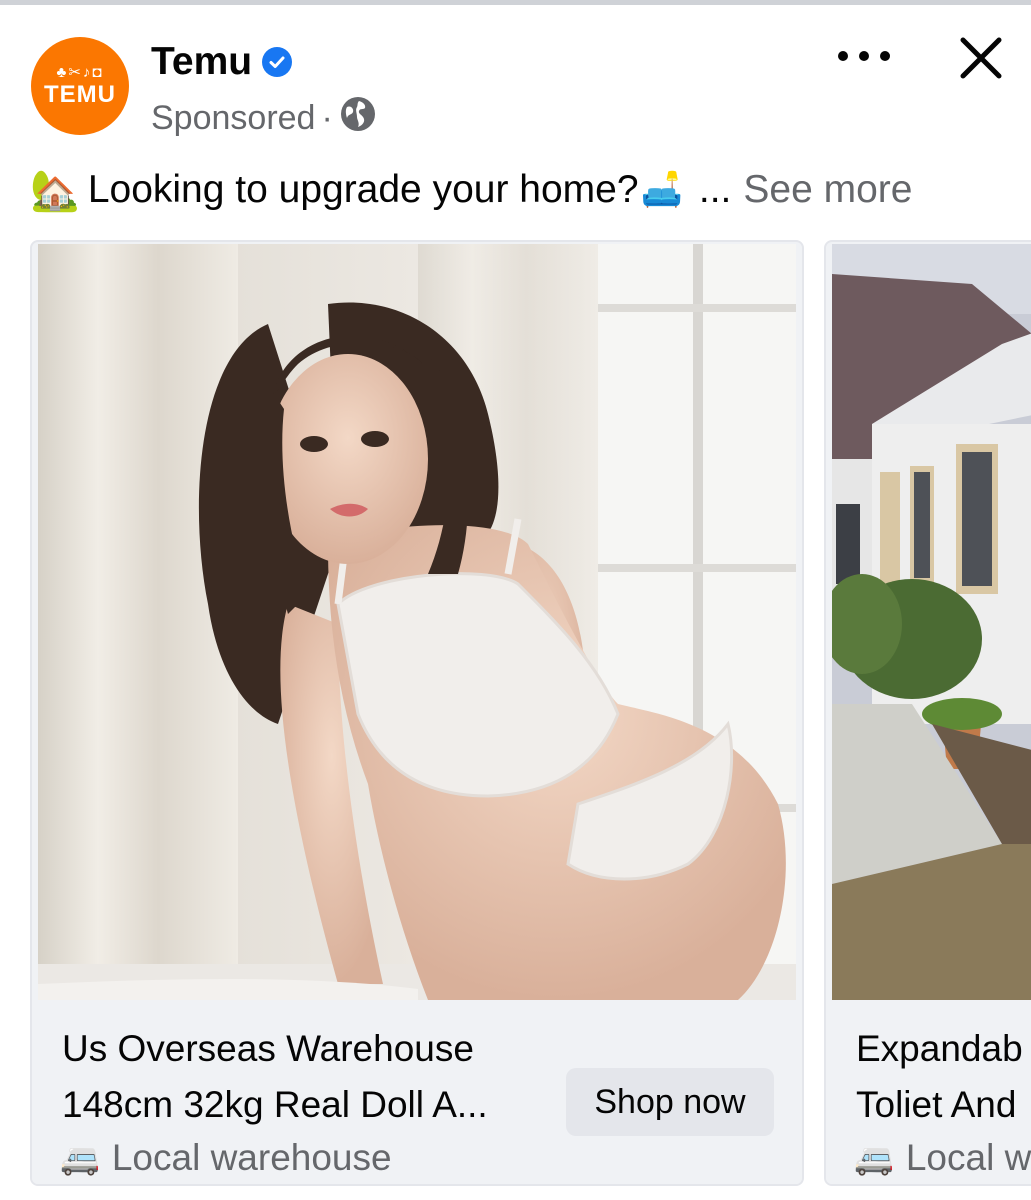 The height and width of the screenshot is (1200, 1031). I want to click on card-info: Expandab Toliet And 🚐 Local w, so click(928, 1093).